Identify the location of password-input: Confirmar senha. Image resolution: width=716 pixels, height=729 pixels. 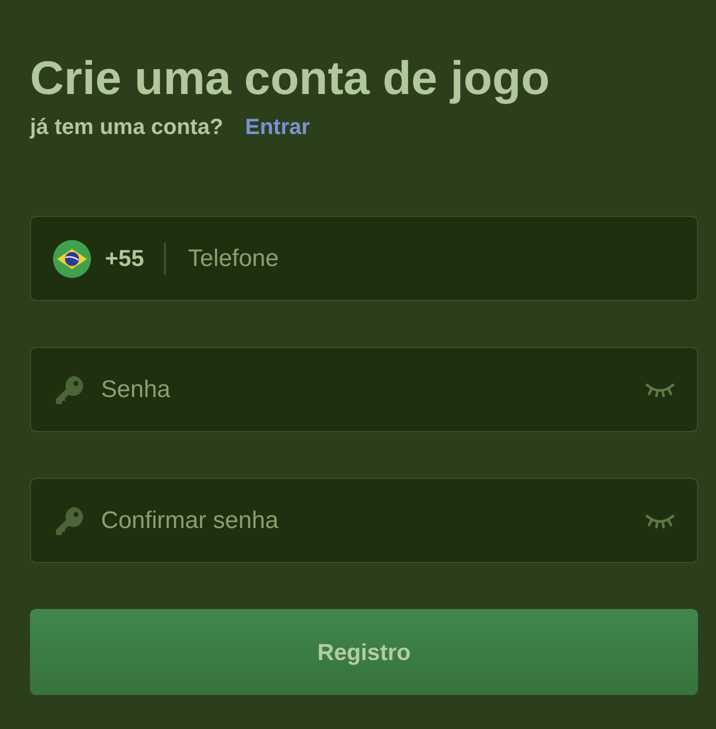
(365, 521).